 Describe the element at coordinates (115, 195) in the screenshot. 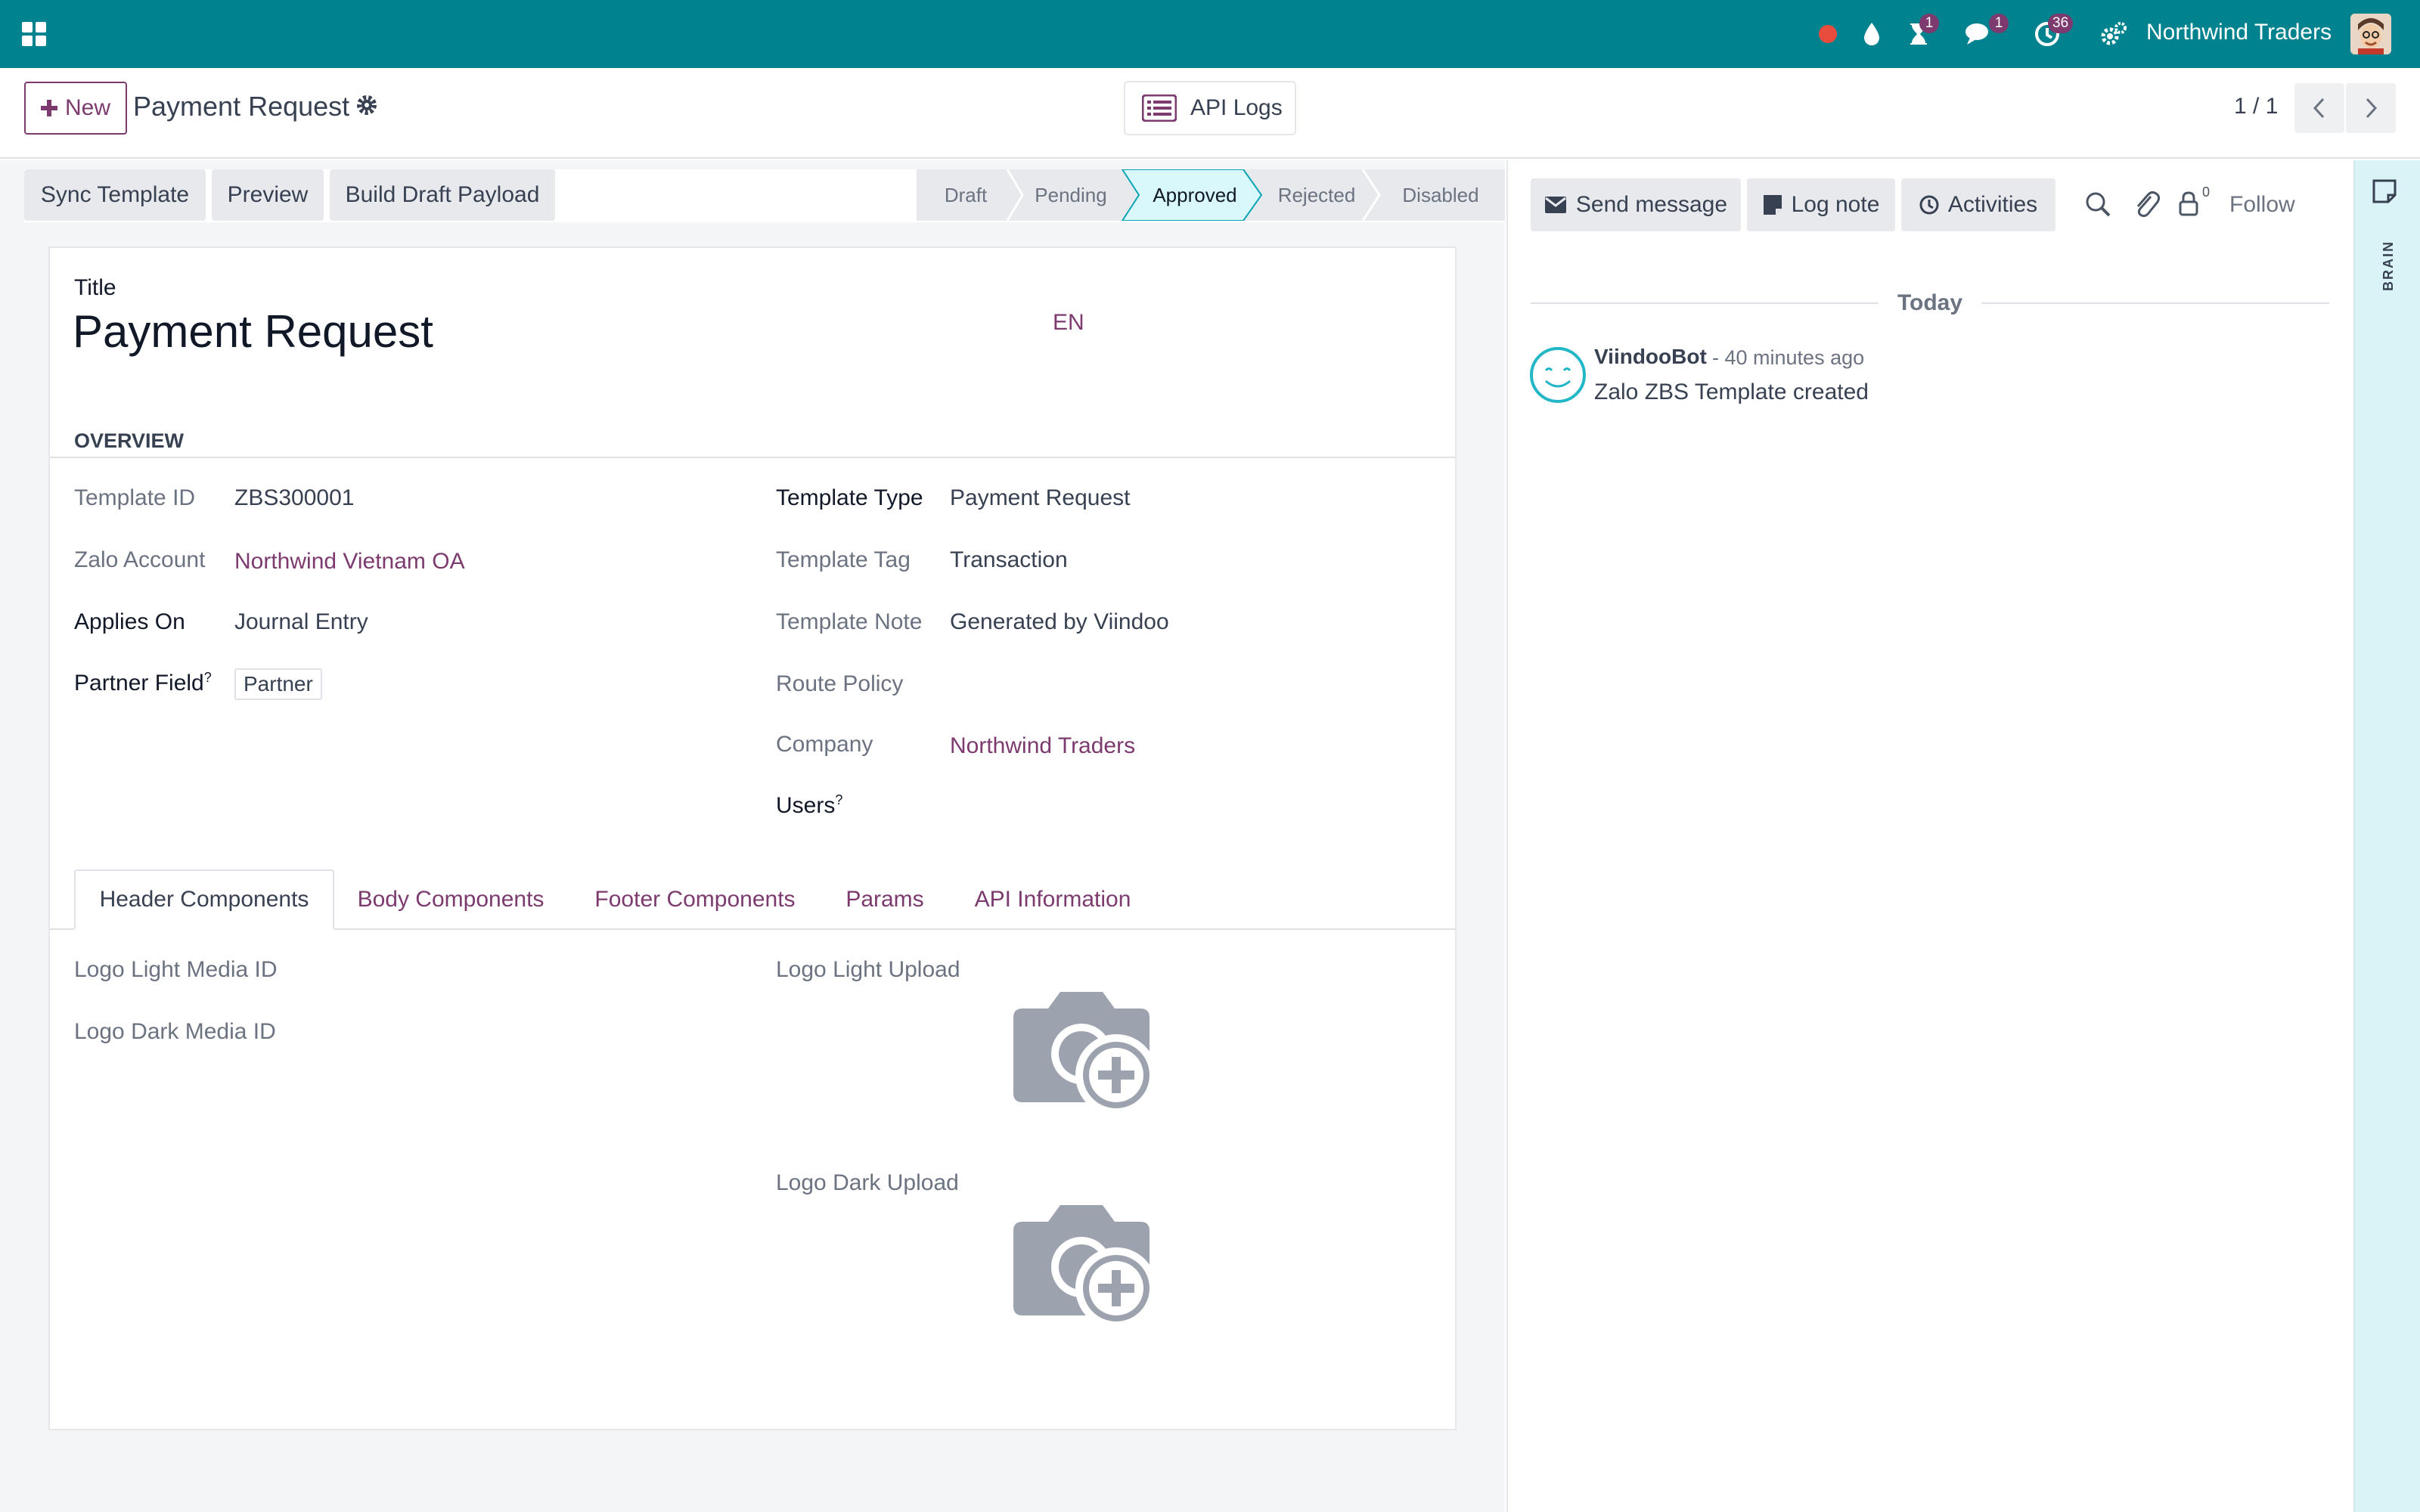

I see `sync-template-button: Sync Template` at that location.